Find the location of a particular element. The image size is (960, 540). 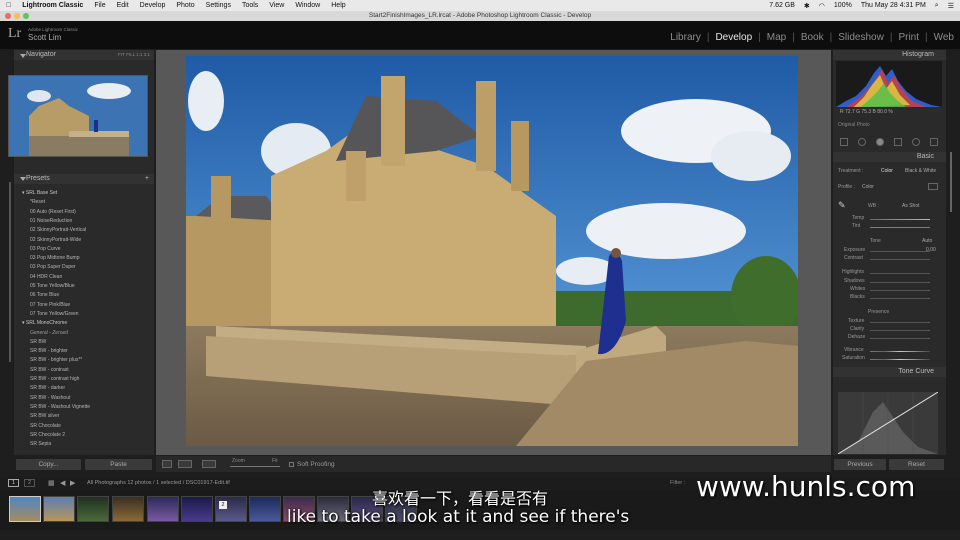

preset-item: 05 Tone Yellow/Blue is located at coordinates (52, 286).